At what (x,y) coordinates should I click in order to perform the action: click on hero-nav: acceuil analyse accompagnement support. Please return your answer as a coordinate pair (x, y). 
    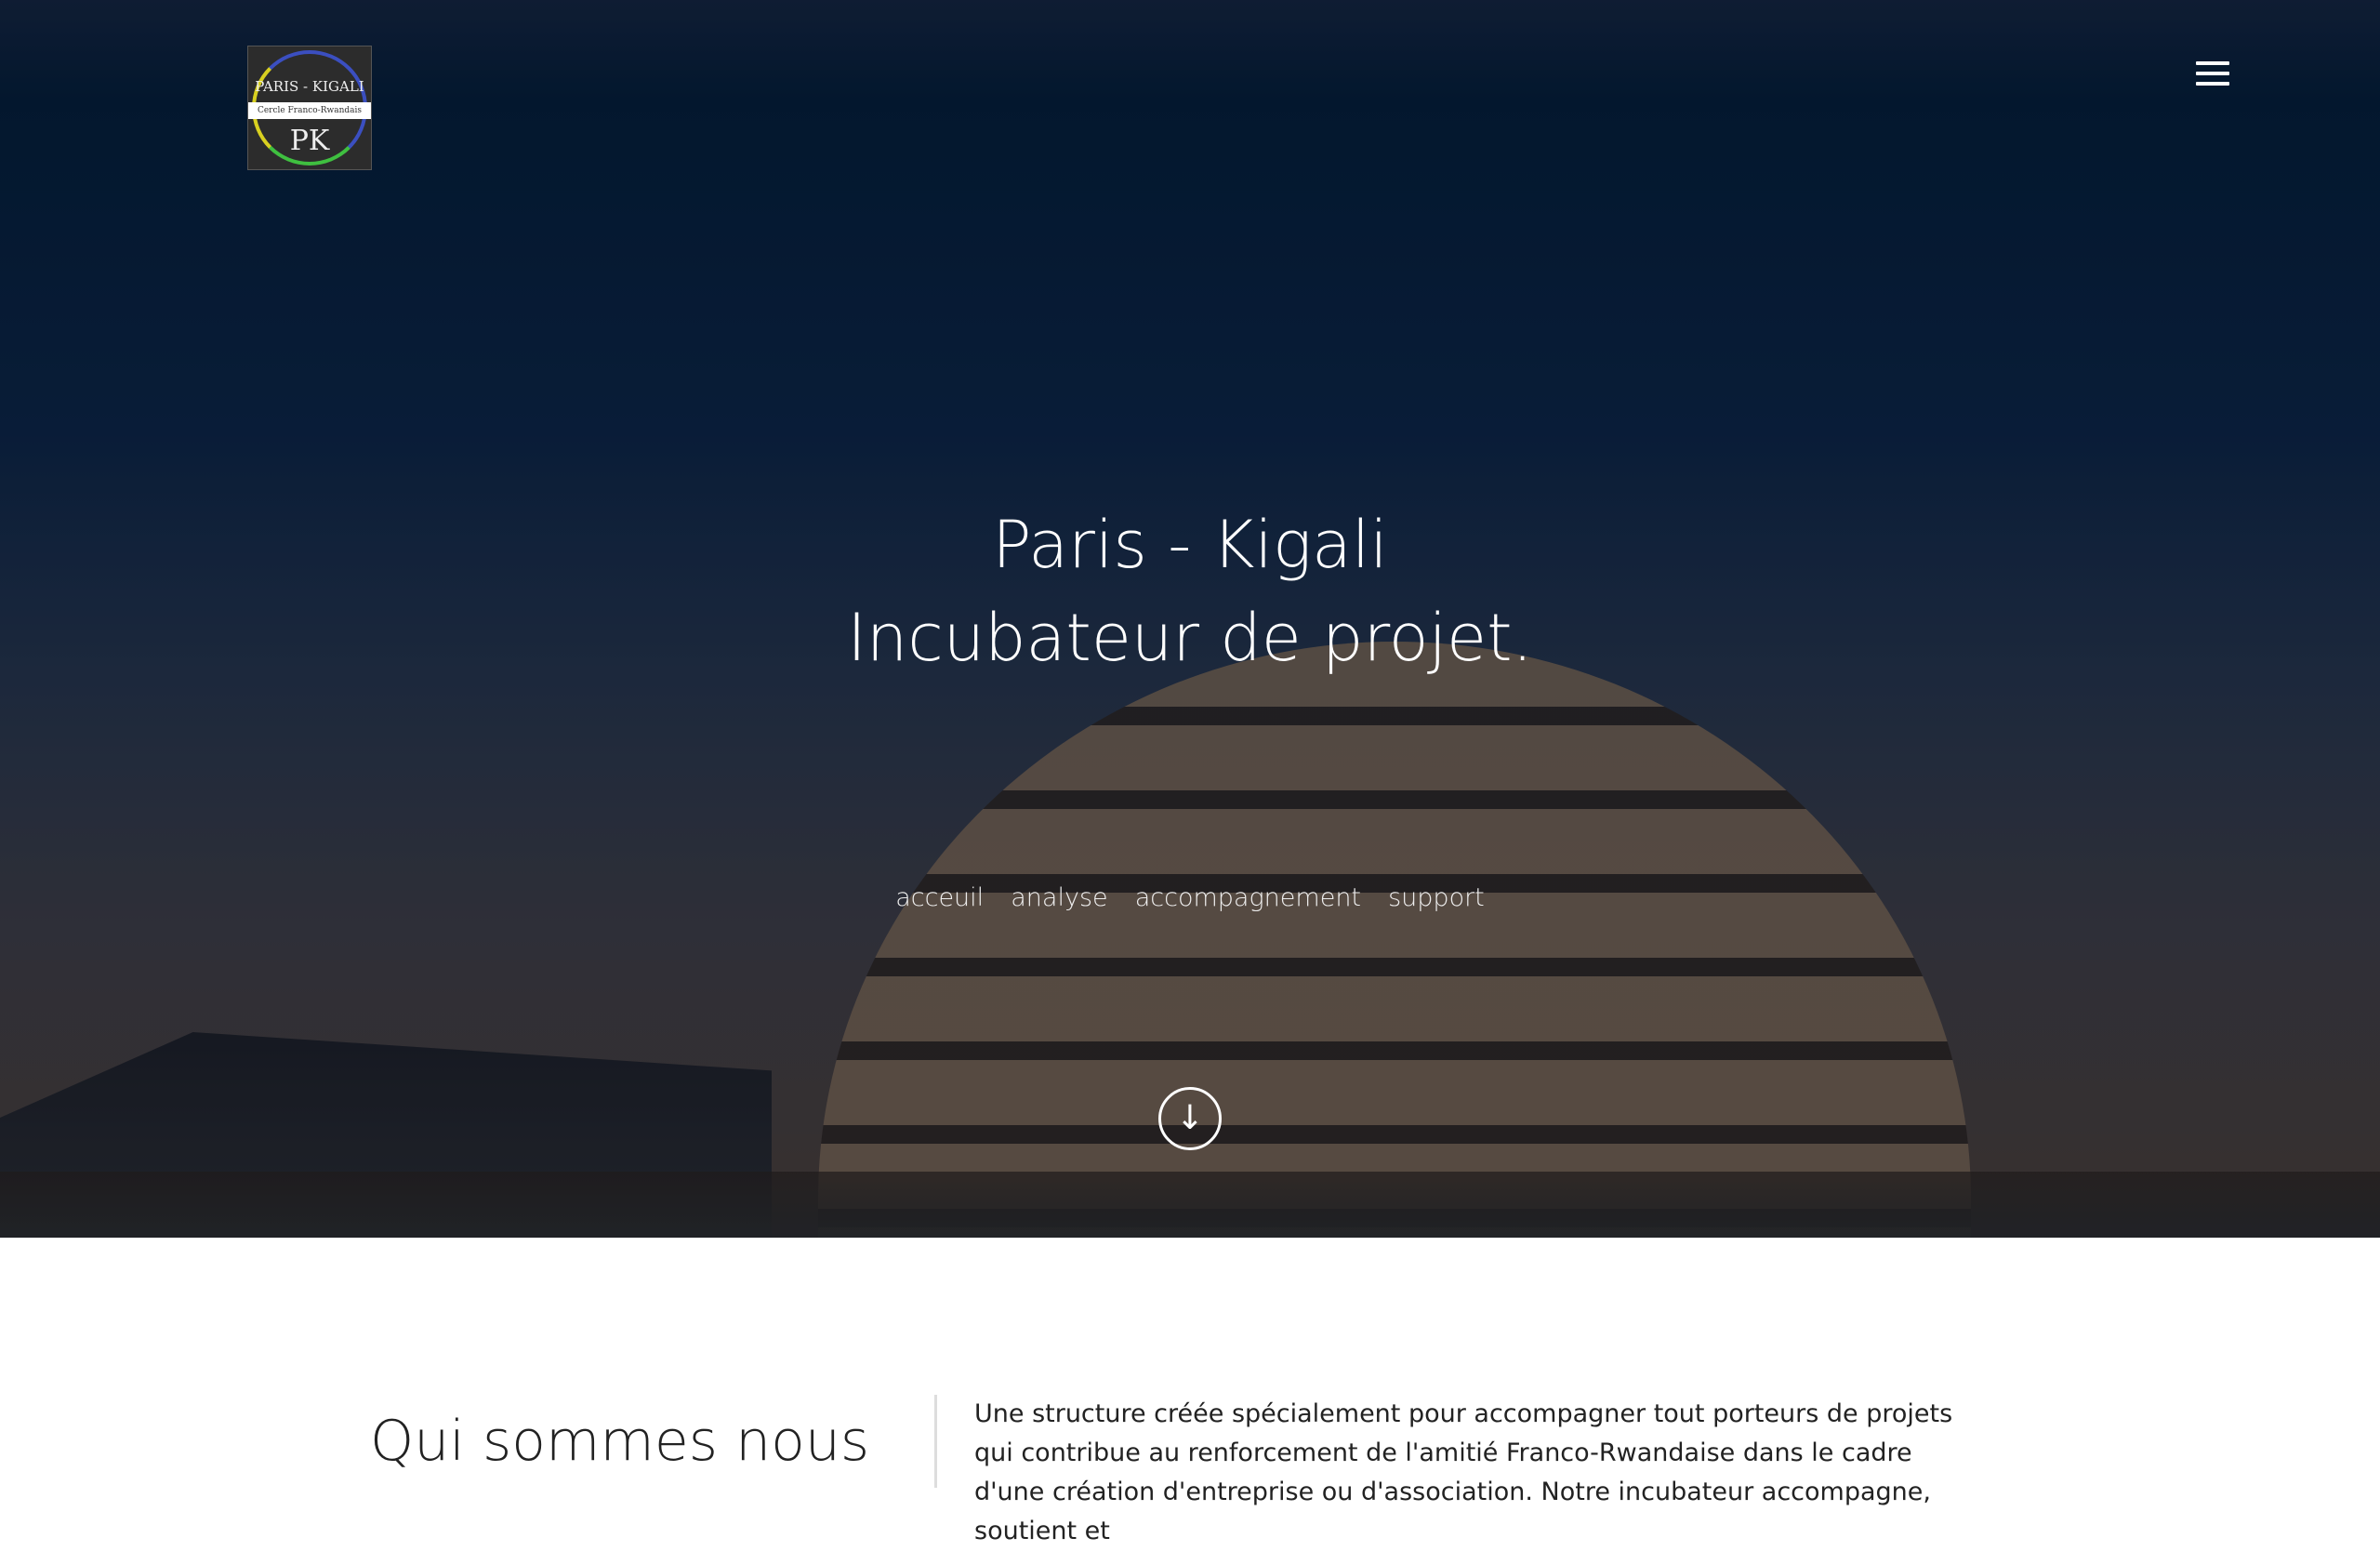
    Looking at the image, I should click on (1190, 897).